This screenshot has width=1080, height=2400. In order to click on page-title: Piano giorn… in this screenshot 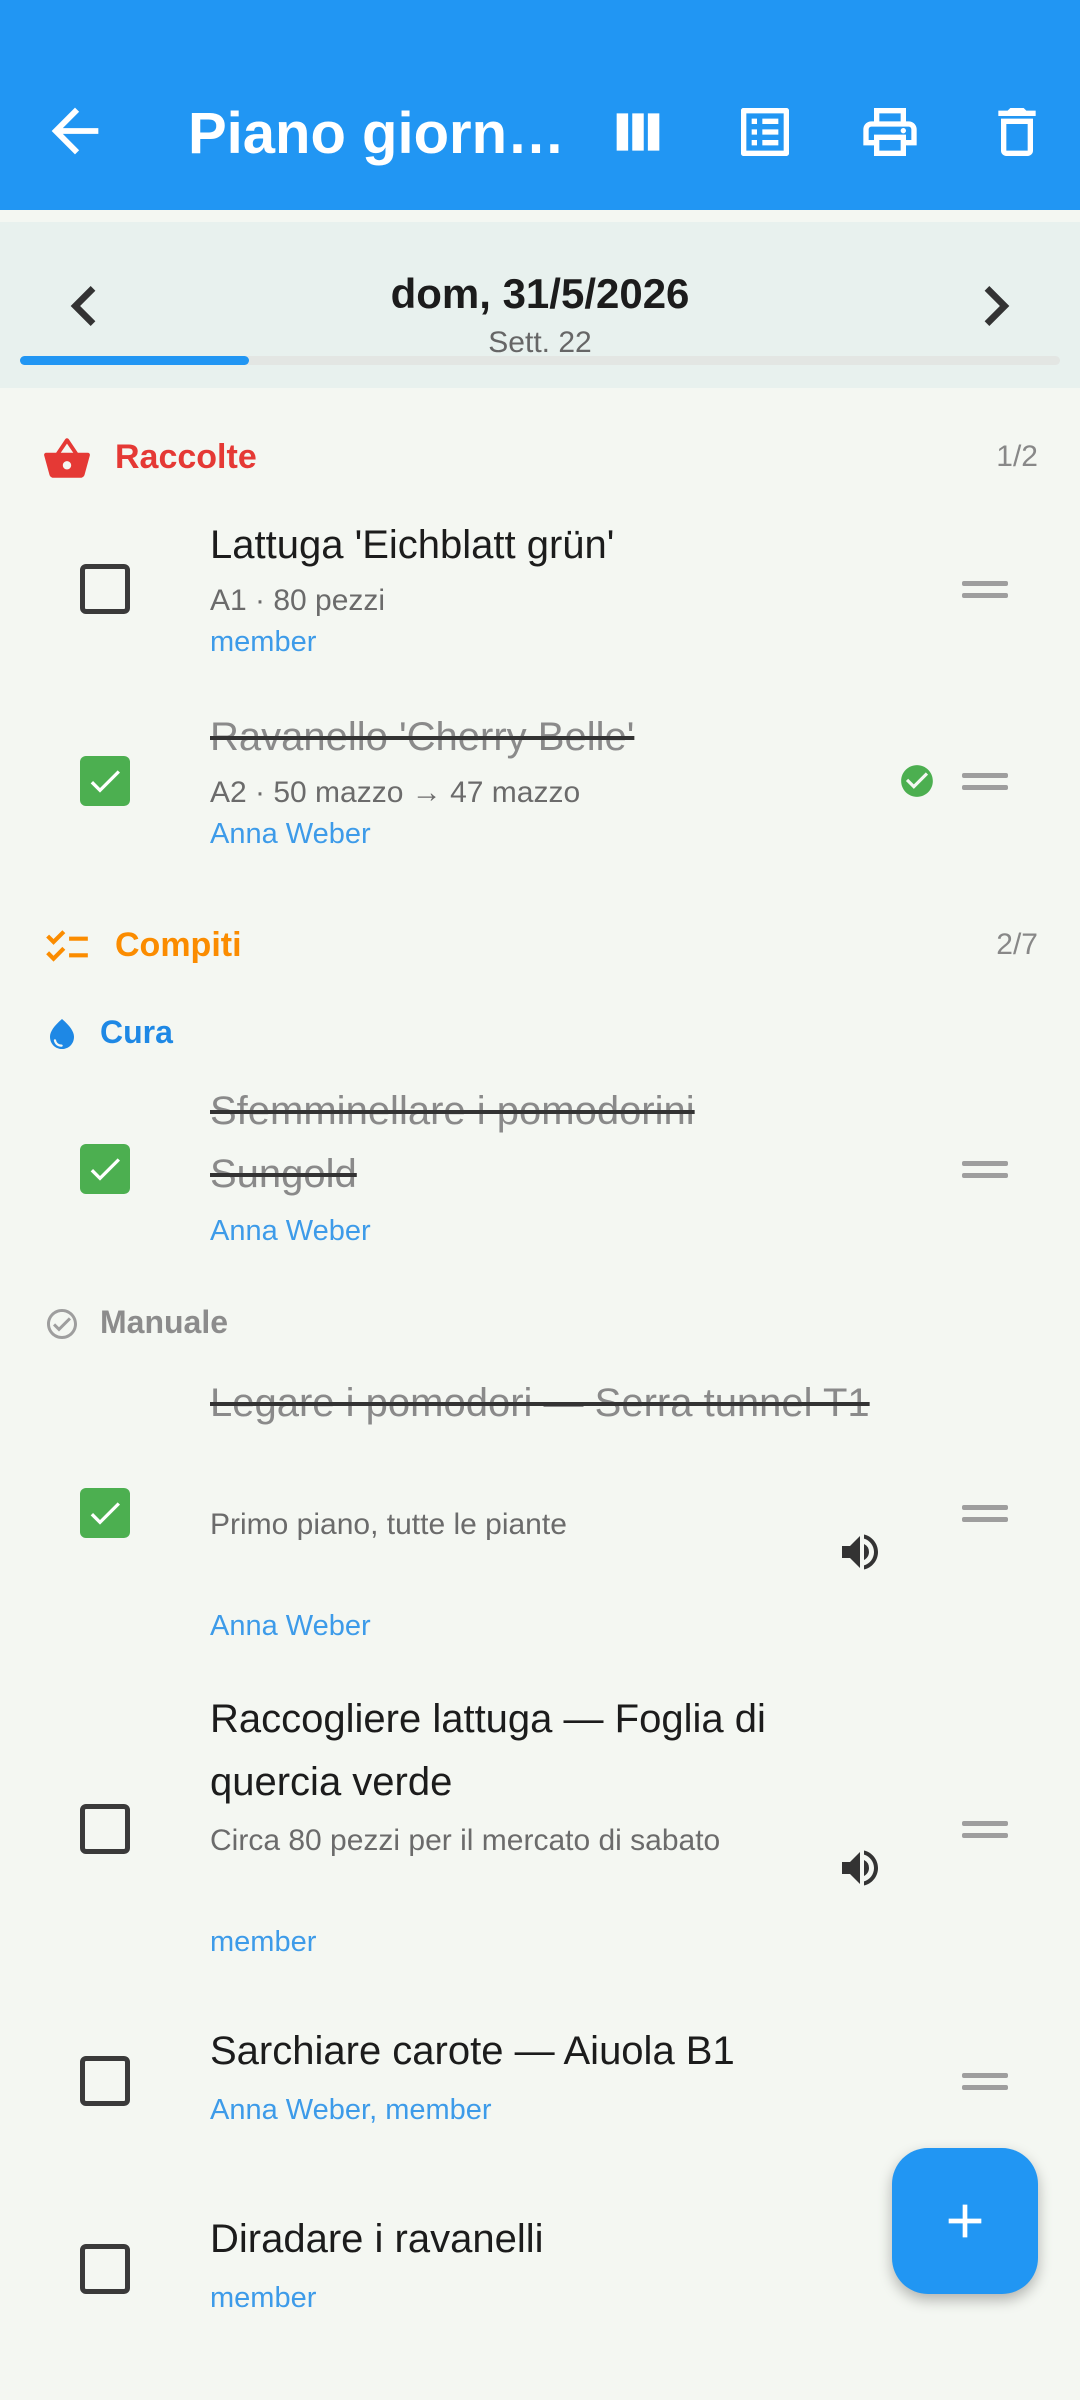, I will do `click(376, 133)`.